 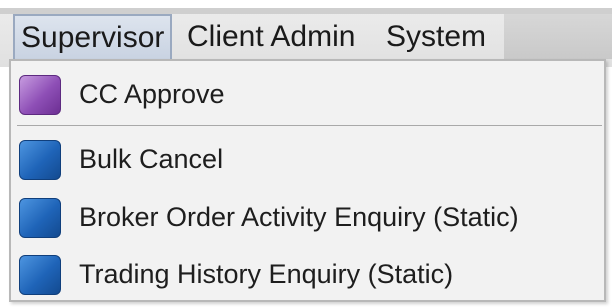 I want to click on menu-item-label: CC Approve, so click(x=152, y=94).